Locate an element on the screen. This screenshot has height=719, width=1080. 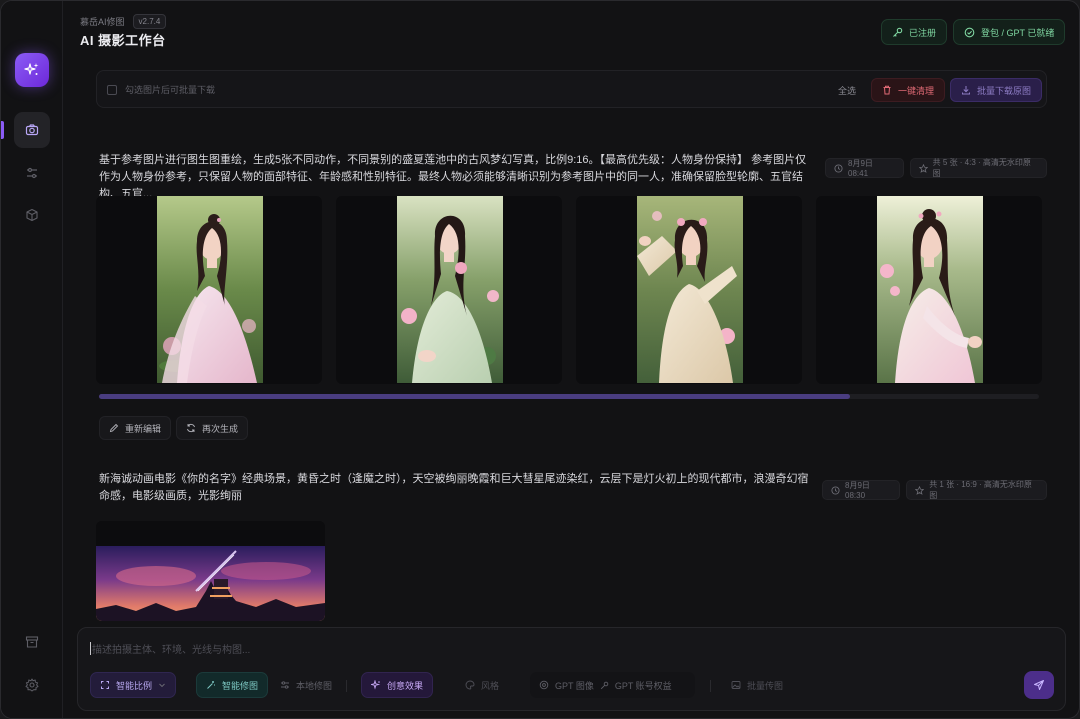
task-time-chip: 8月9日 08:41 is located at coordinates (864, 168).